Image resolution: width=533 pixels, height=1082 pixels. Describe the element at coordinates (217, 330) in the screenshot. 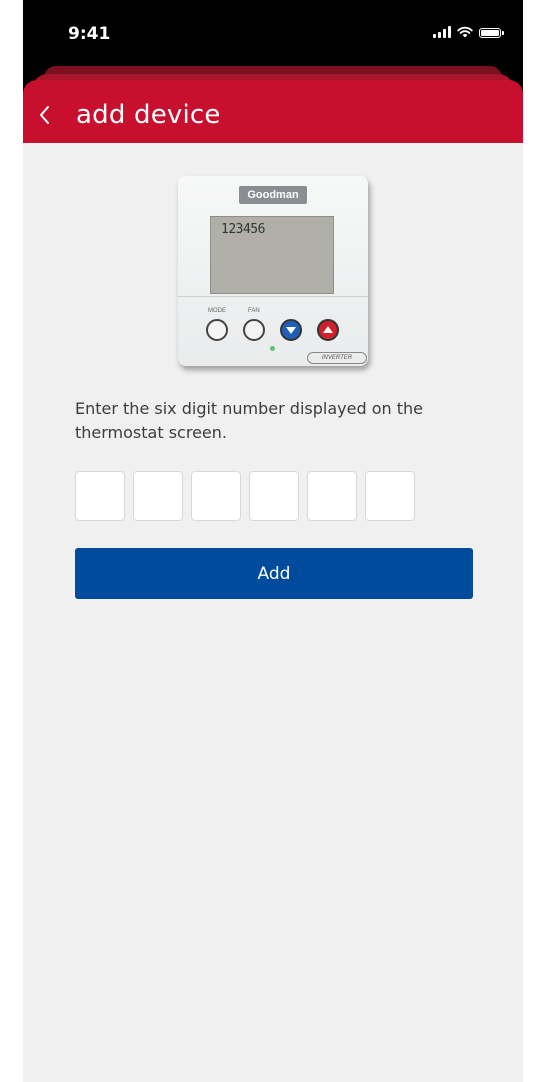

I see `thermostat-mode-button` at that location.